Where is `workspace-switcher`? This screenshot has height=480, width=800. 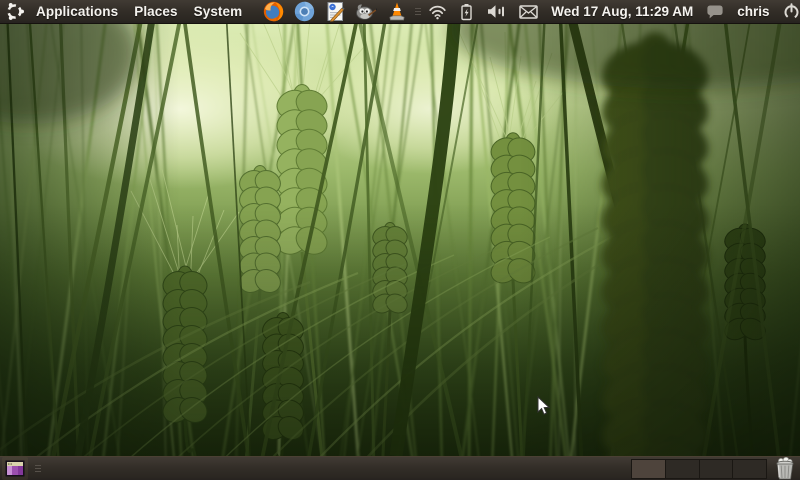
workspace-switcher is located at coordinates (699, 468).